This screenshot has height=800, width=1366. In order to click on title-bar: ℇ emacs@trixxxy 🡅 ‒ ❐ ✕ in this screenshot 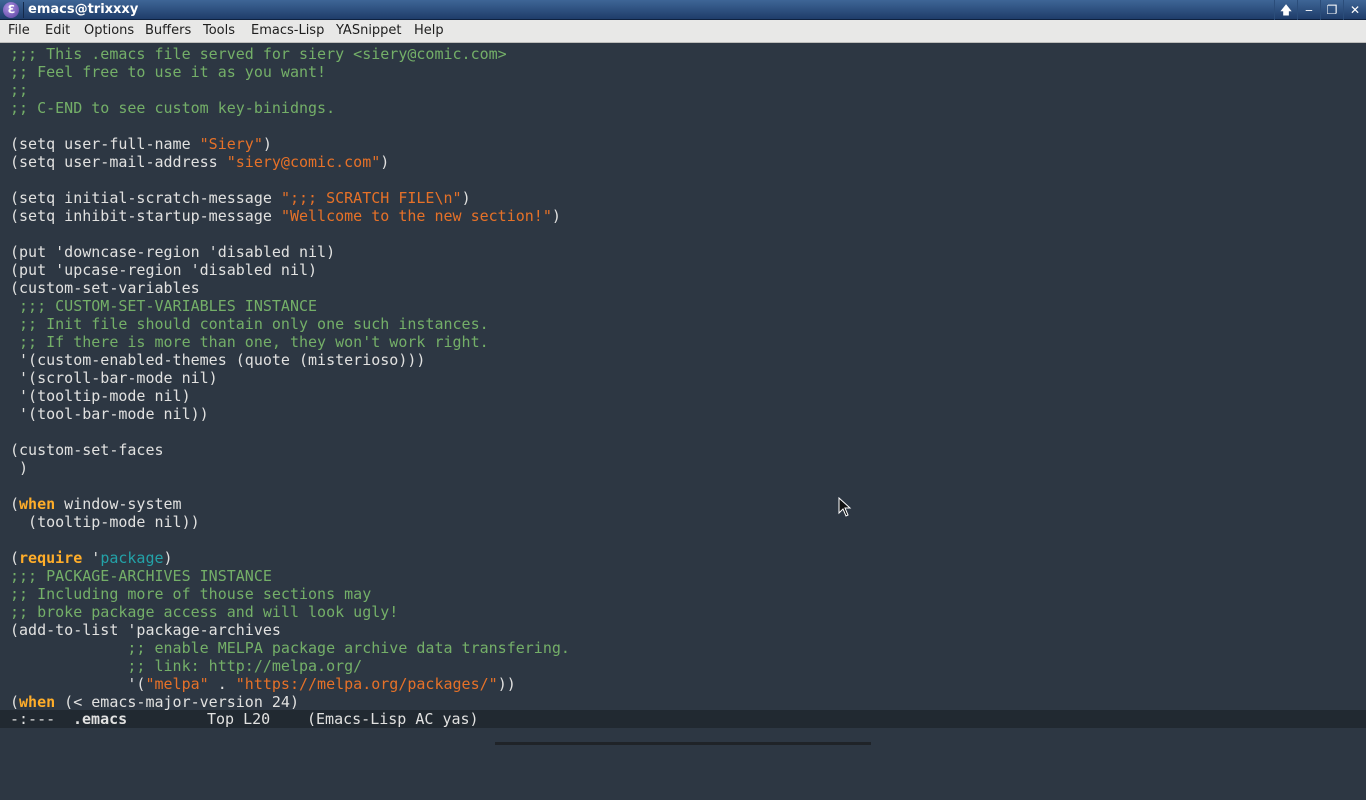, I will do `click(683, 10)`.